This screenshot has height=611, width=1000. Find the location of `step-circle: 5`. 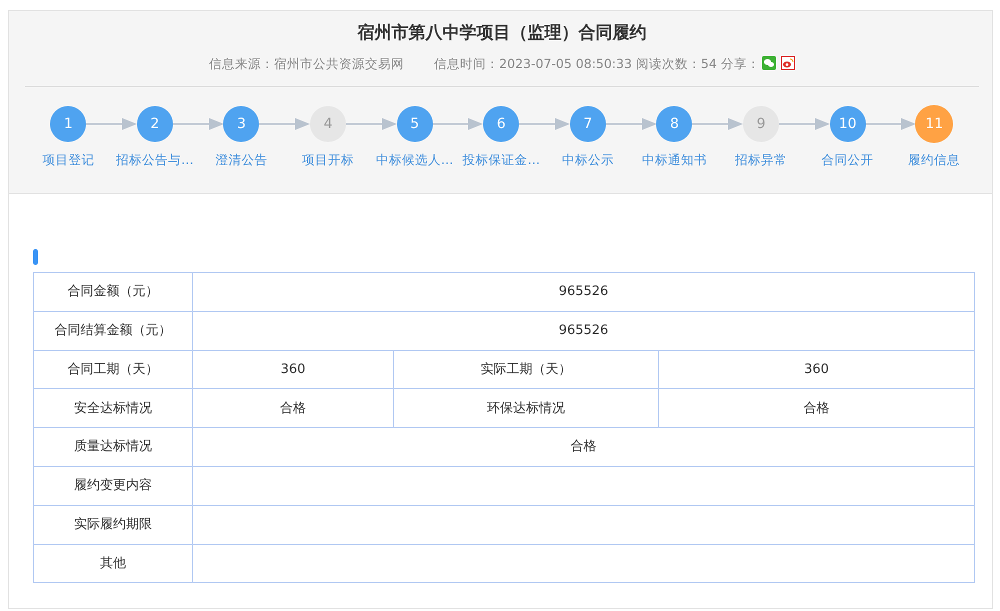

step-circle: 5 is located at coordinates (414, 124).